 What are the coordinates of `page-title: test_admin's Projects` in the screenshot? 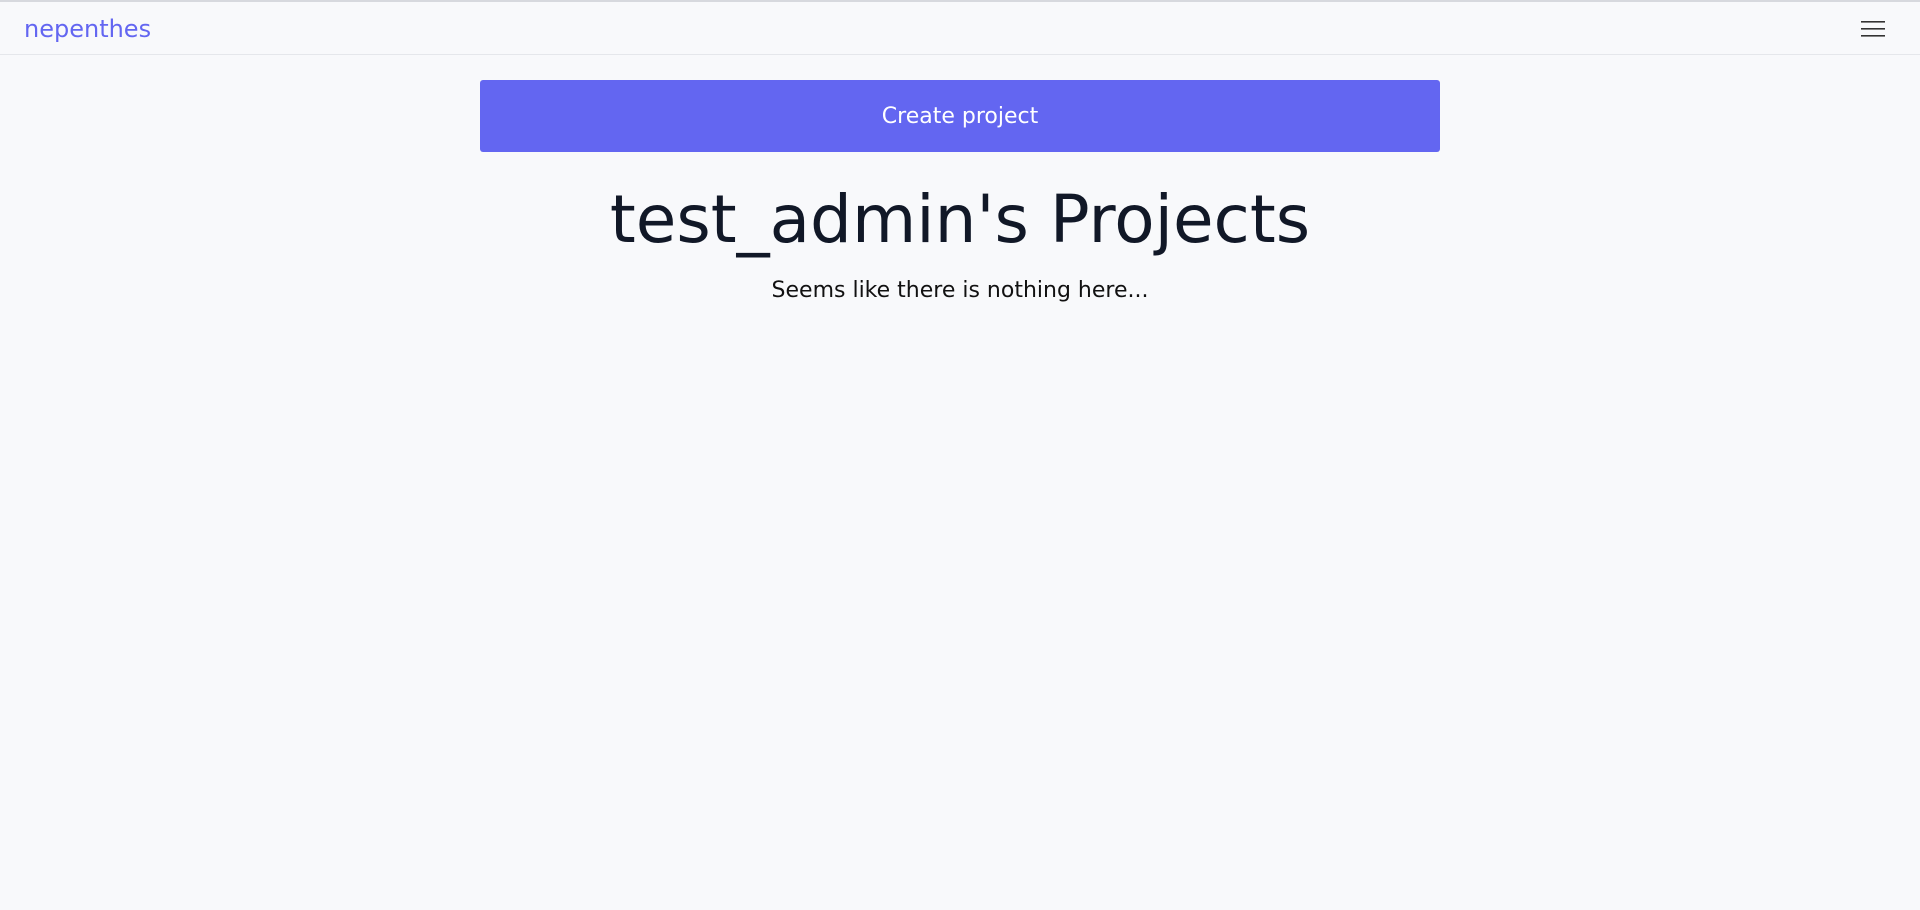 It's located at (960, 219).